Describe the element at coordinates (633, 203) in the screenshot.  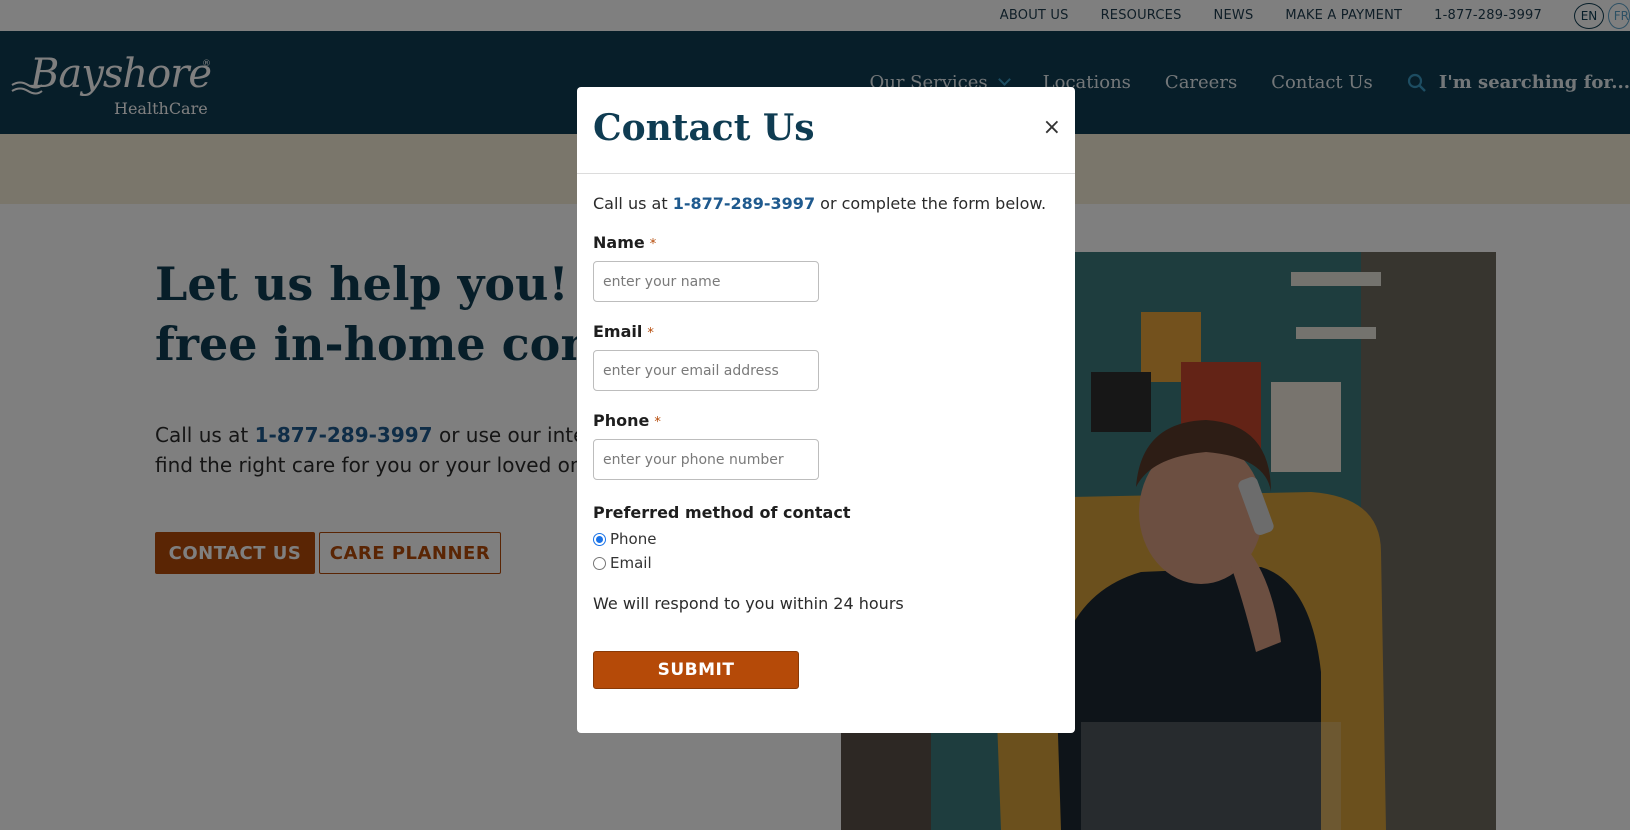
I see `intro-text-before: Call us at` at that location.